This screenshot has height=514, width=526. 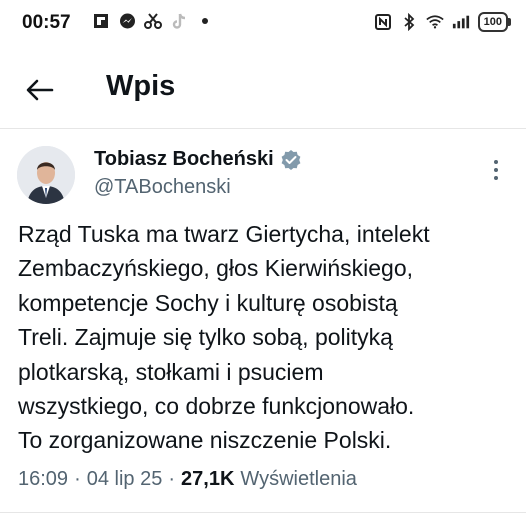 I want to click on signal-icon, so click(x=461, y=22).